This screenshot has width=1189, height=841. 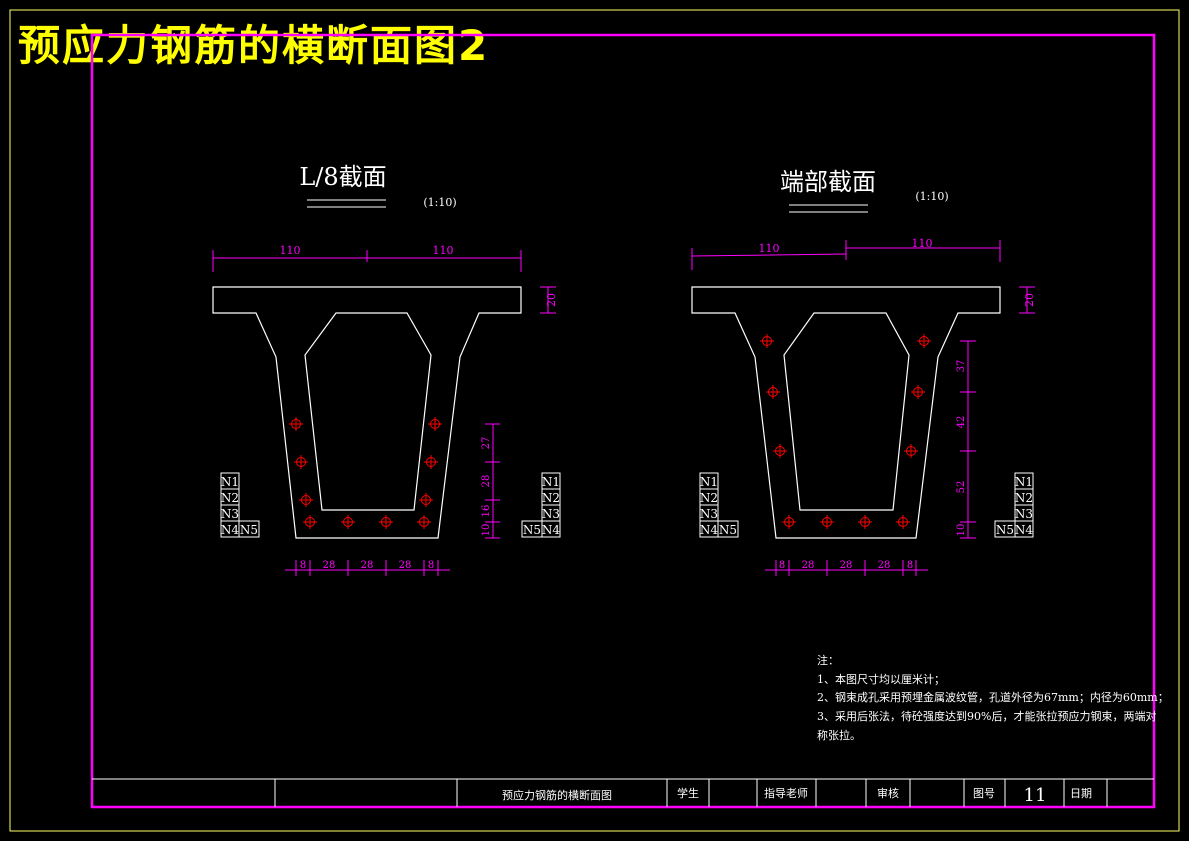 What do you see at coordinates (922, 243) in the screenshot?
I see `right-top-dim-2: 110` at bounding box center [922, 243].